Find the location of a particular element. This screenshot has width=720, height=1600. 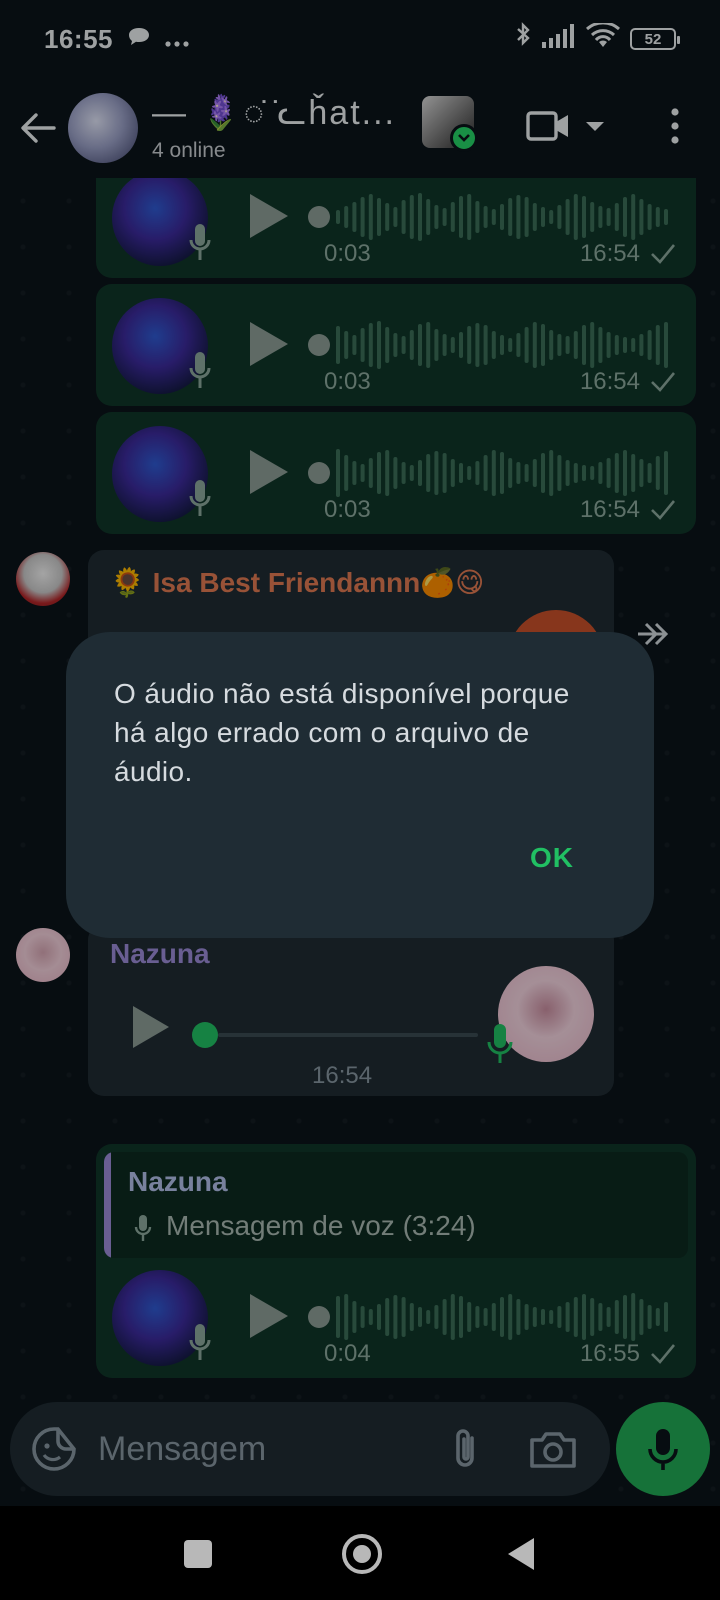

back-nav-button is located at coordinates (521, 1554).